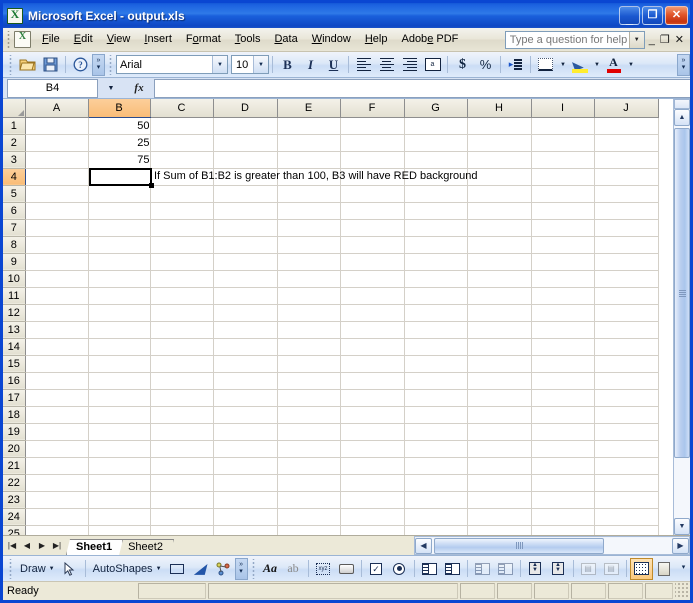  Describe the element at coordinates (485, 65) in the screenshot. I see `percent-button: %` at that location.